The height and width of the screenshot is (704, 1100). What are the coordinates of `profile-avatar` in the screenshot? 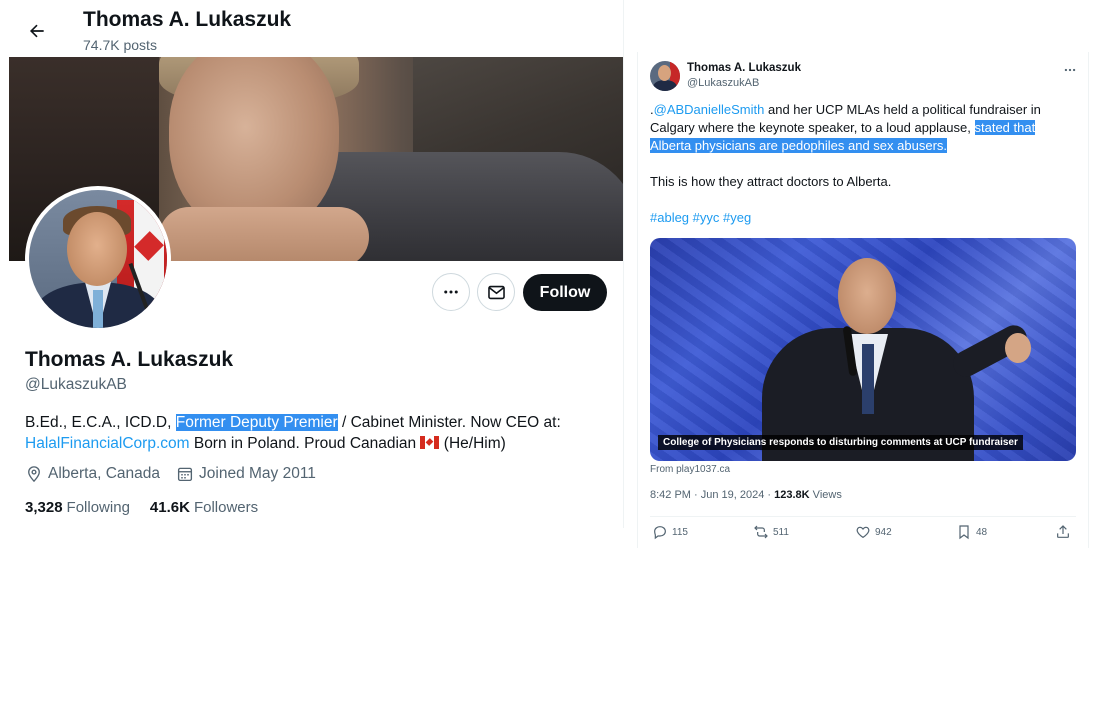 It's located at (98, 259).